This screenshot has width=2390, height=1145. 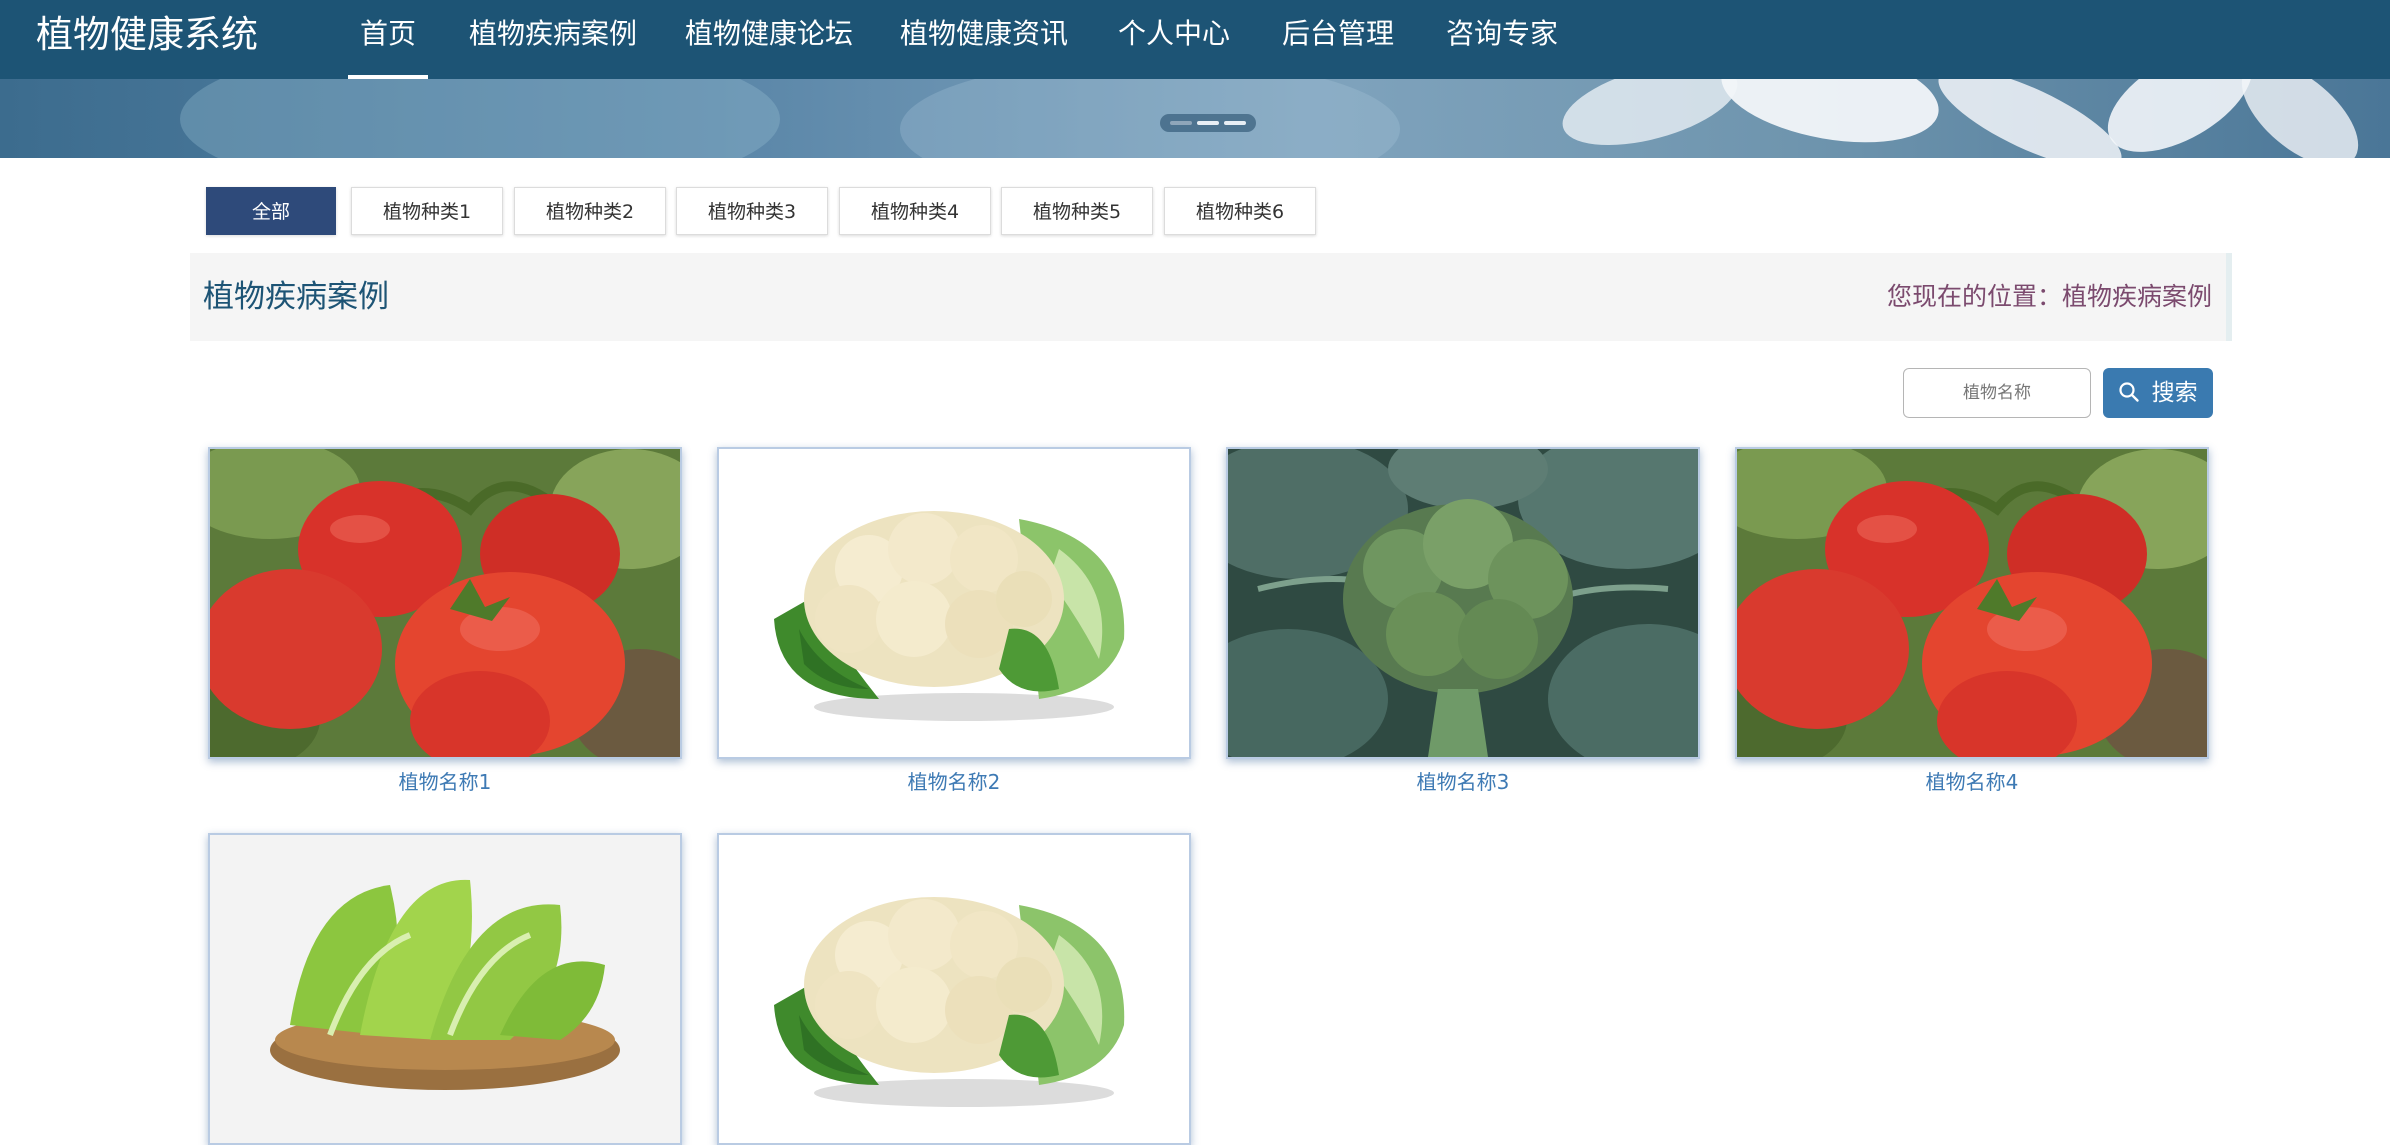 What do you see at coordinates (1240, 211) in the screenshot?
I see `category-button-6: 植物种类6` at bounding box center [1240, 211].